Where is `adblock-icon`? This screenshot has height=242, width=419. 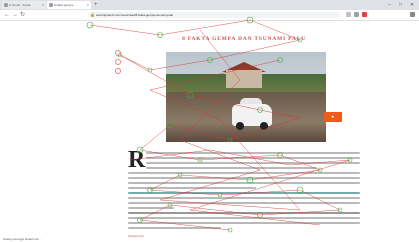 adblock-icon is located at coordinates (364, 14).